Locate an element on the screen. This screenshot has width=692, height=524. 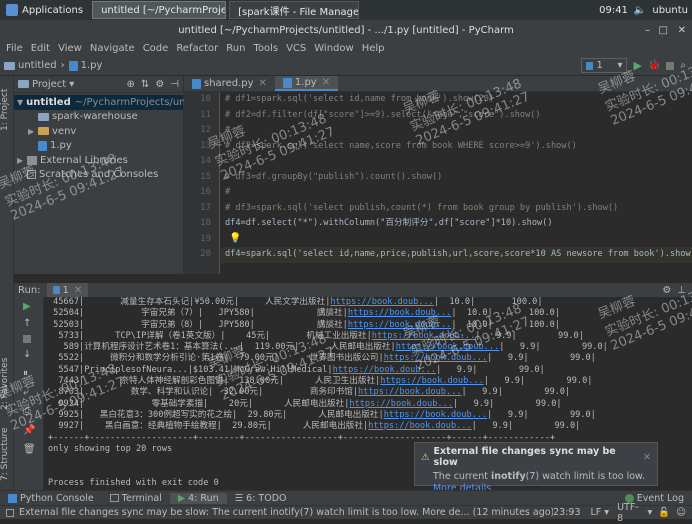
tab-terminal: Terminal is located at coordinates (136, 498).